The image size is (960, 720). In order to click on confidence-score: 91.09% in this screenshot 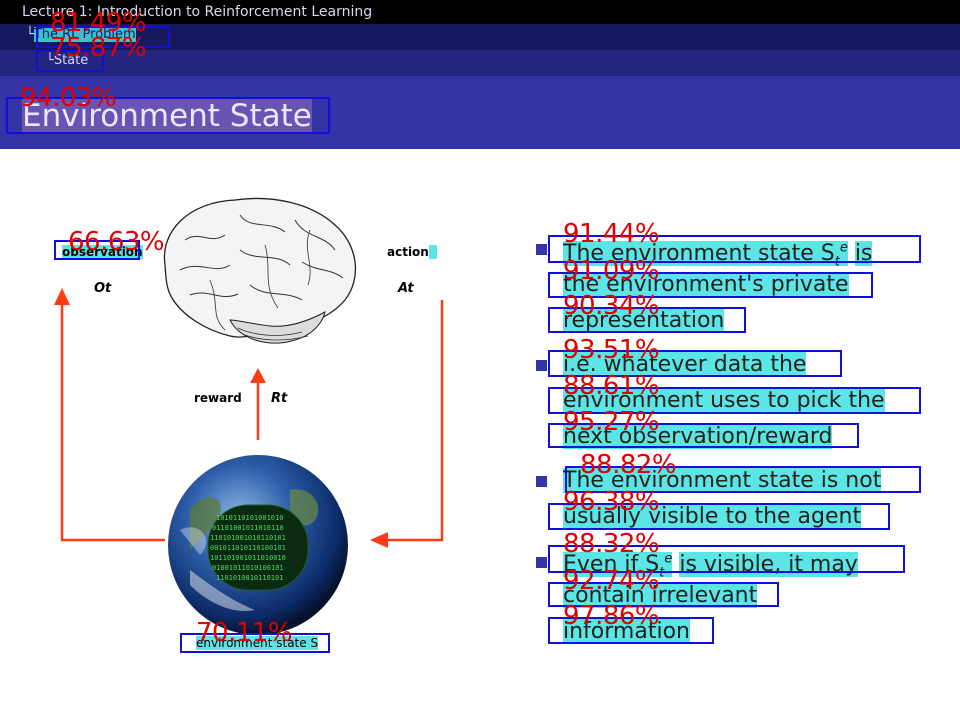, I will do `click(611, 271)`.